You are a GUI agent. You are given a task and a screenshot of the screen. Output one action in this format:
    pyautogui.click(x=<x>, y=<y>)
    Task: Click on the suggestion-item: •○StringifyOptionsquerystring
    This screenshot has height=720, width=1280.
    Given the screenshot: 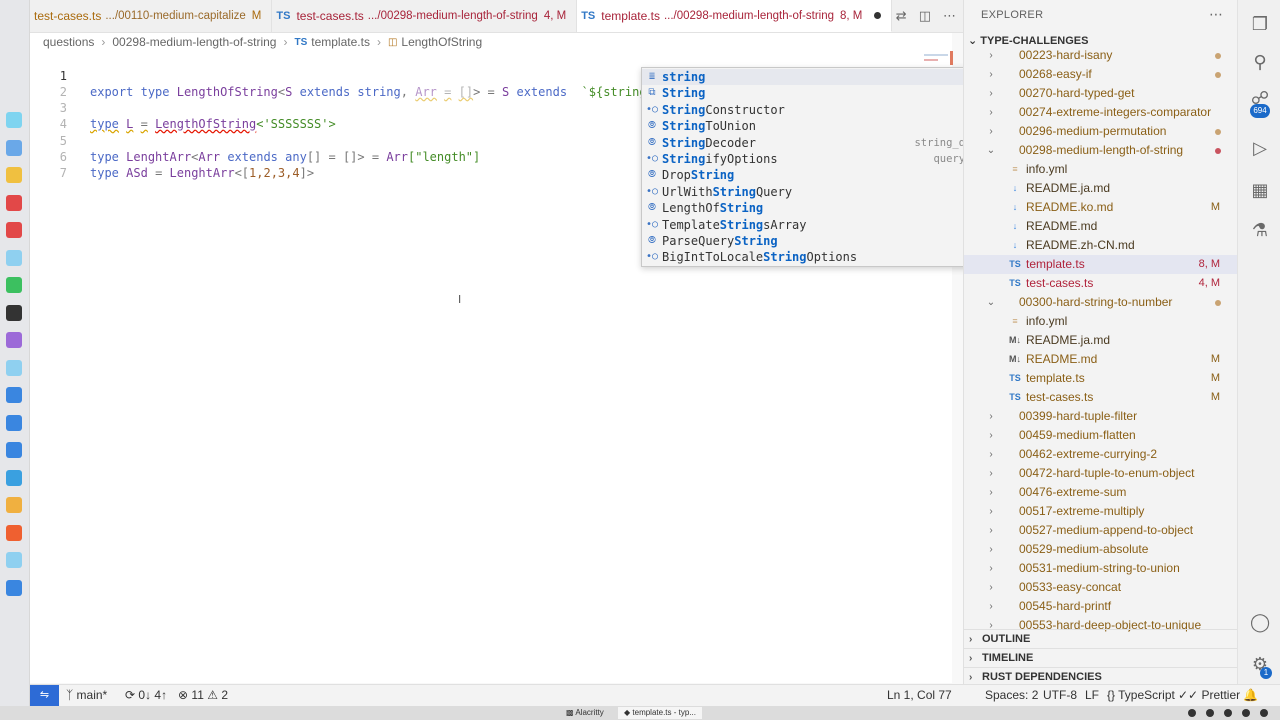 What is the action you would take?
    pyautogui.click(x=826, y=159)
    